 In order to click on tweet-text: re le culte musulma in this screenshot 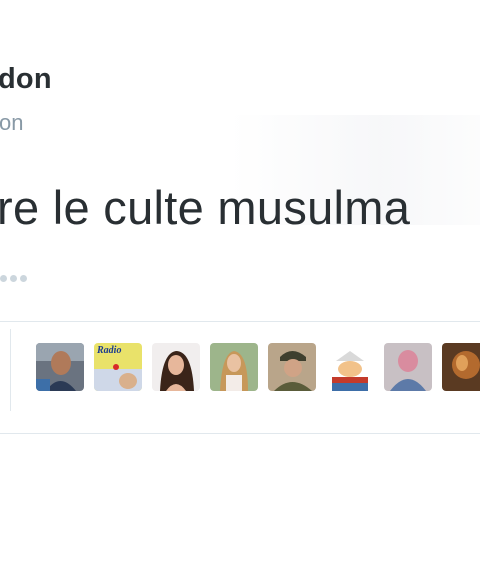, I will do `click(205, 207)`.